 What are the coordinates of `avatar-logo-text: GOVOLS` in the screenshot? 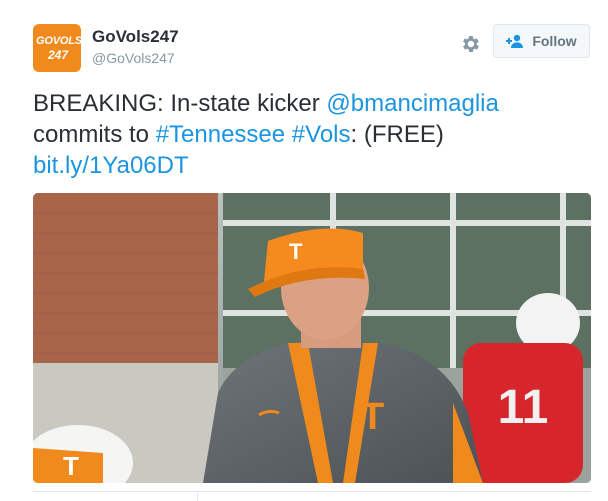 It's located at (58, 41).